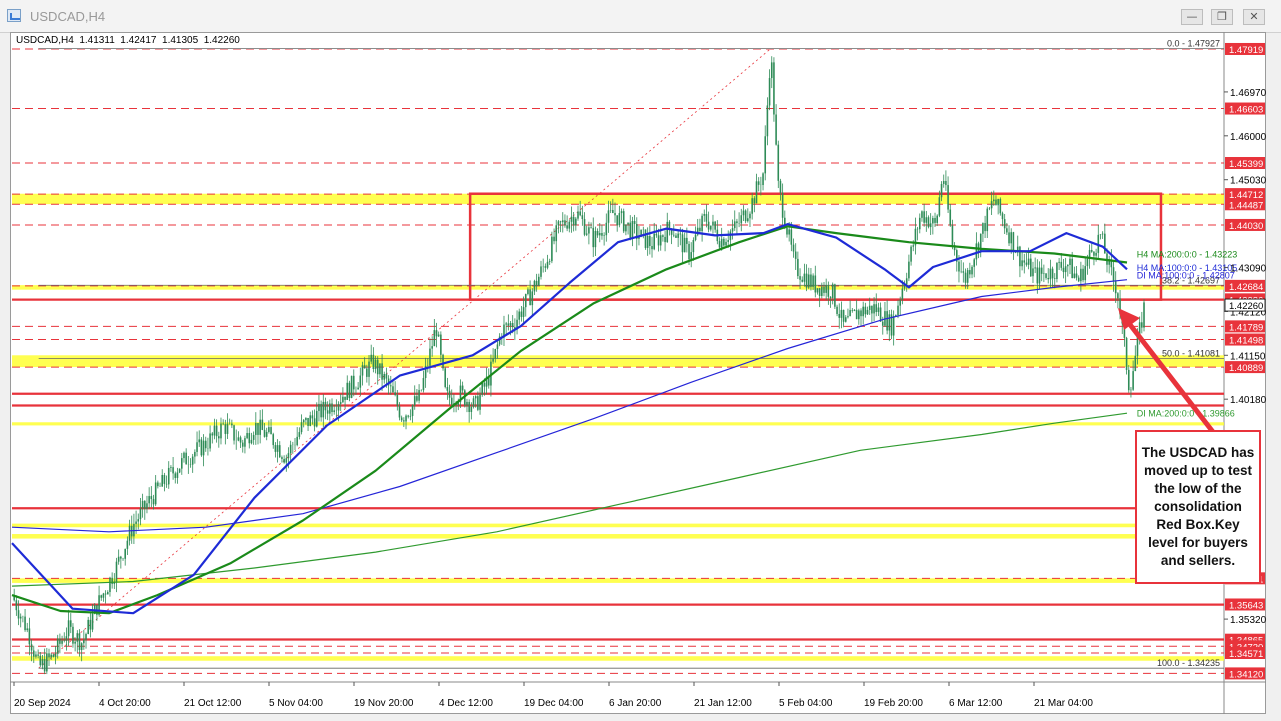 The width and height of the screenshot is (1281, 721). What do you see at coordinates (1248, 268) in the screenshot?
I see `y-tick-label: 1.43090` at bounding box center [1248, 268].